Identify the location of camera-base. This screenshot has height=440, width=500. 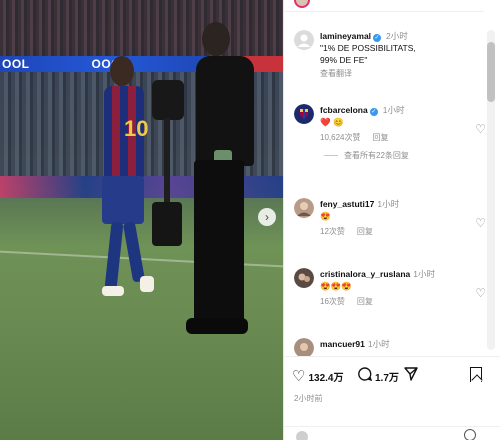
(167, 224).